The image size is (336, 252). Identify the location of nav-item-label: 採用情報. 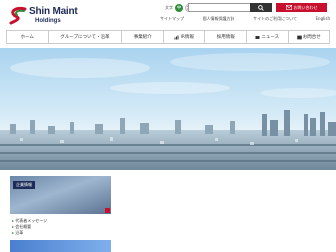
(225, 37).